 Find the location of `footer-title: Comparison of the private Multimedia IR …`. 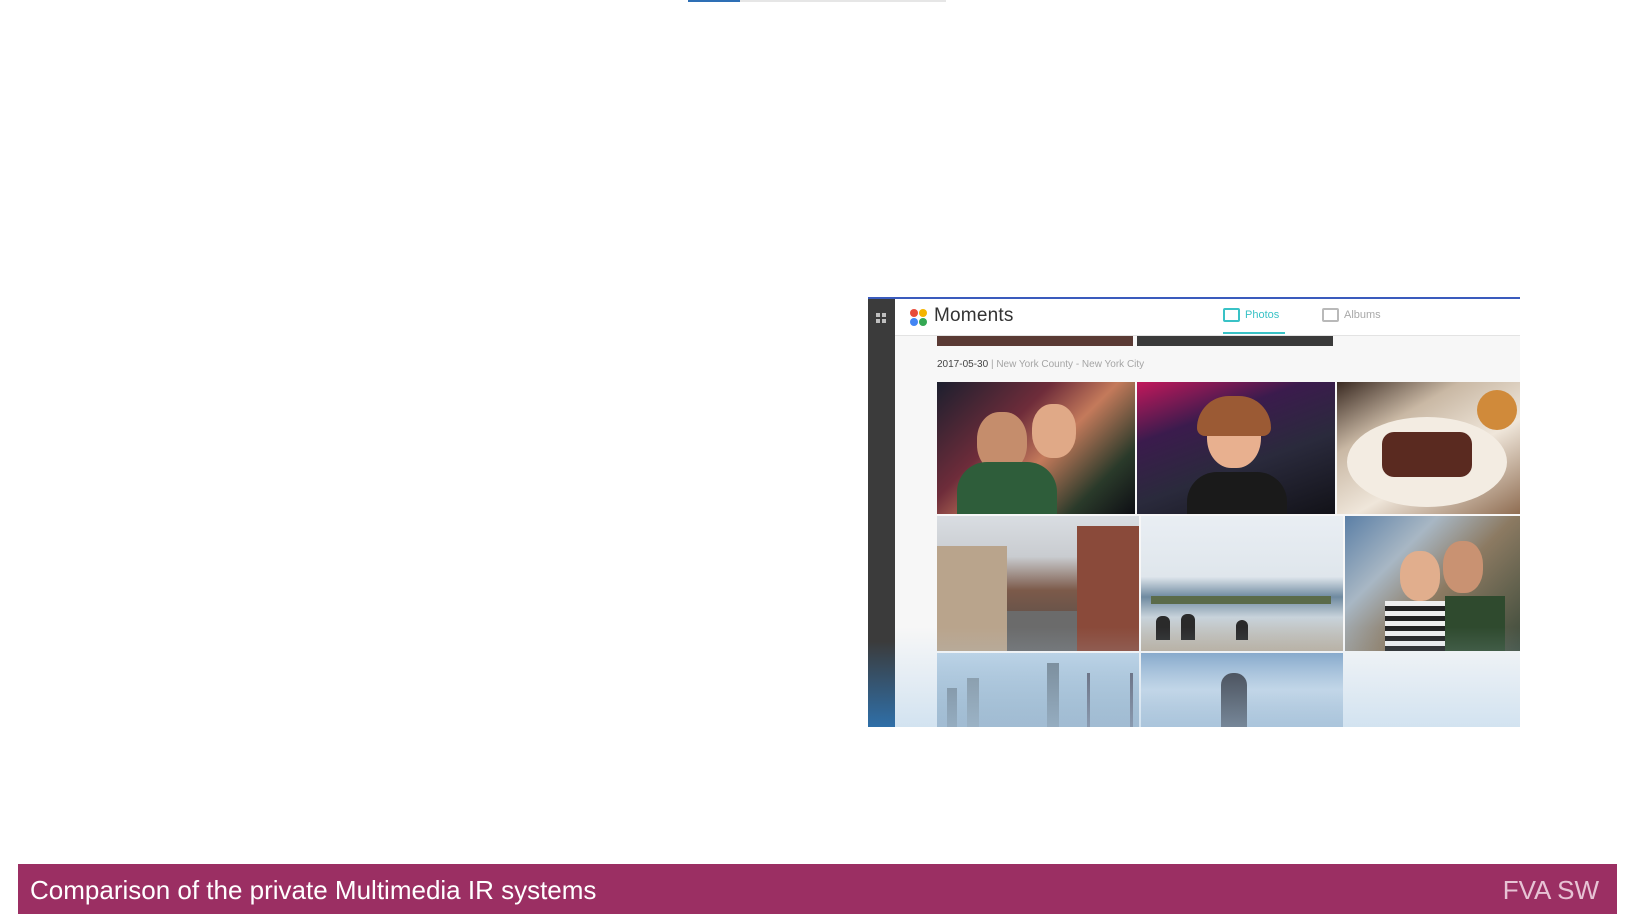

footer-title: Comparison of the private Multimedia IR … is located at coordinates (313, 890).